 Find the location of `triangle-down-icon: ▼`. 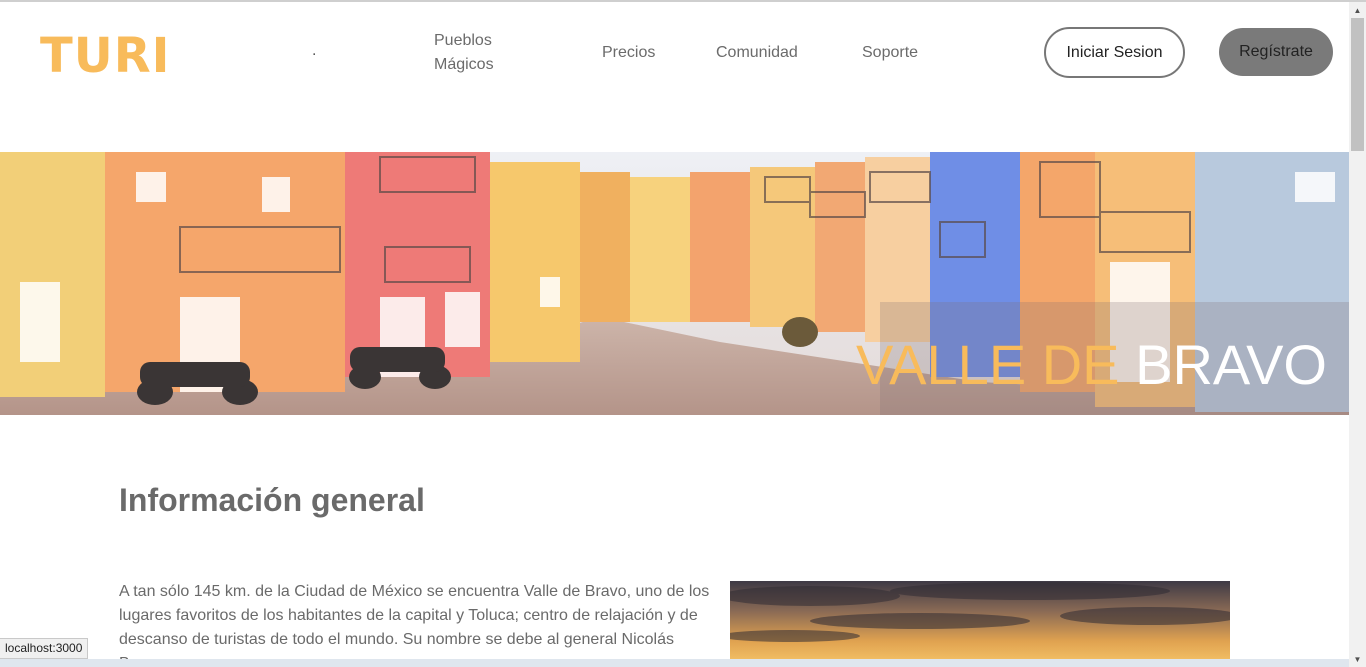

triangle-down-icon: ▼ is located at coordinates (1357, 659).